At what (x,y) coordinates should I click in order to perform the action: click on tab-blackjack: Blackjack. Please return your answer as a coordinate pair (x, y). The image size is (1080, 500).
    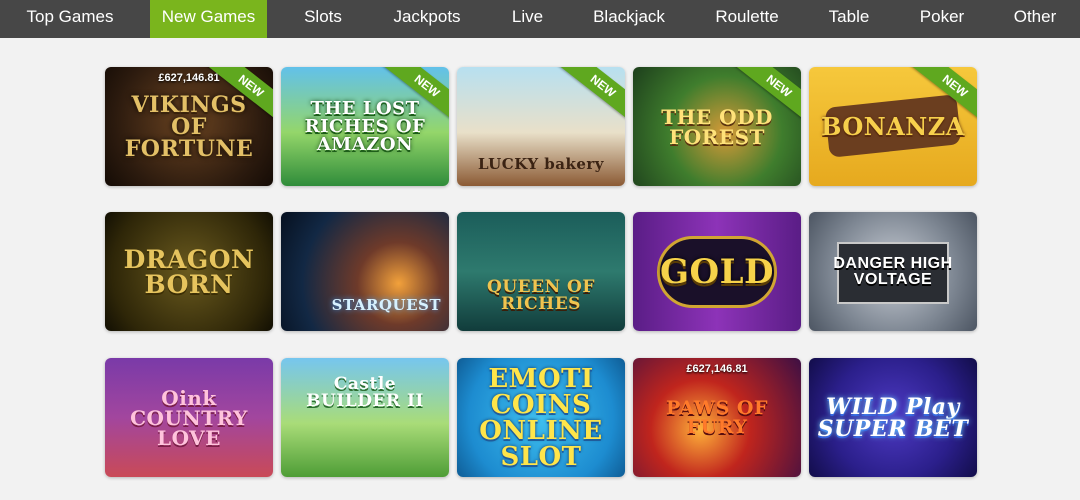
    Looking at the image, I should click on (629, 19).